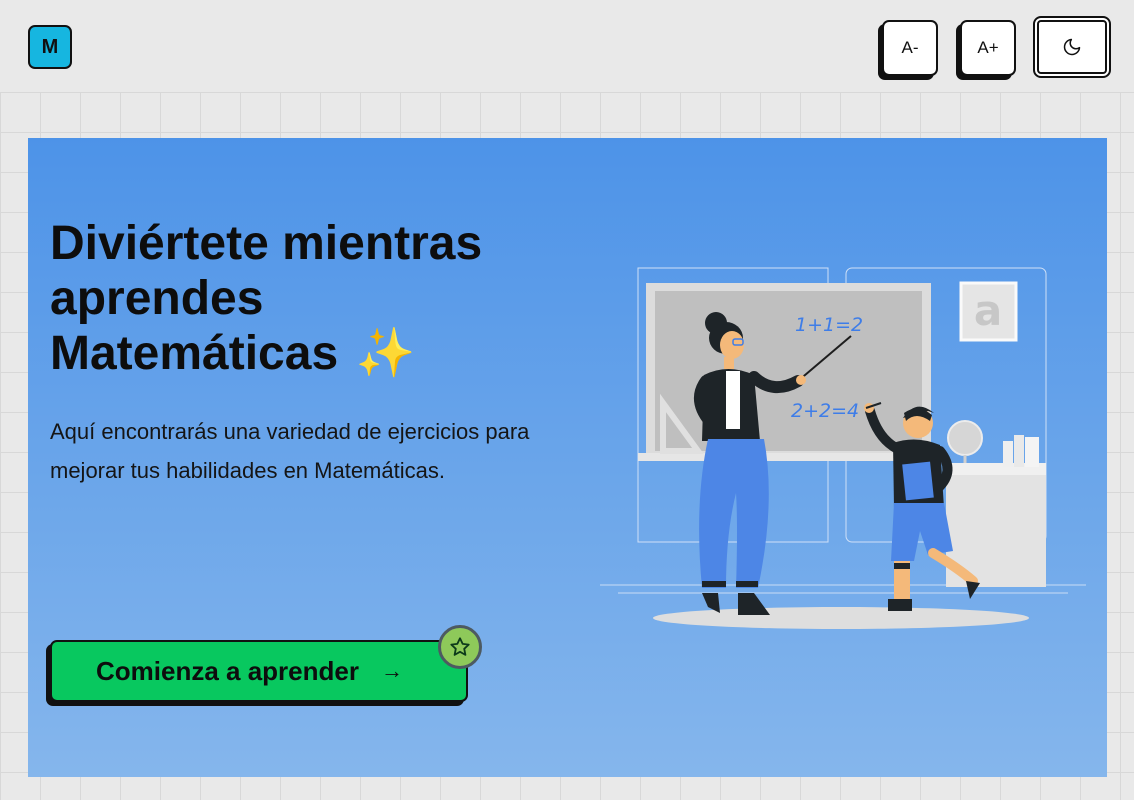 This screenshot has width=1134, height=800. Describe the element at coordinates (227, 670) in the screenshot. I see `start-learning-label: Comienza a aprender` at that location.